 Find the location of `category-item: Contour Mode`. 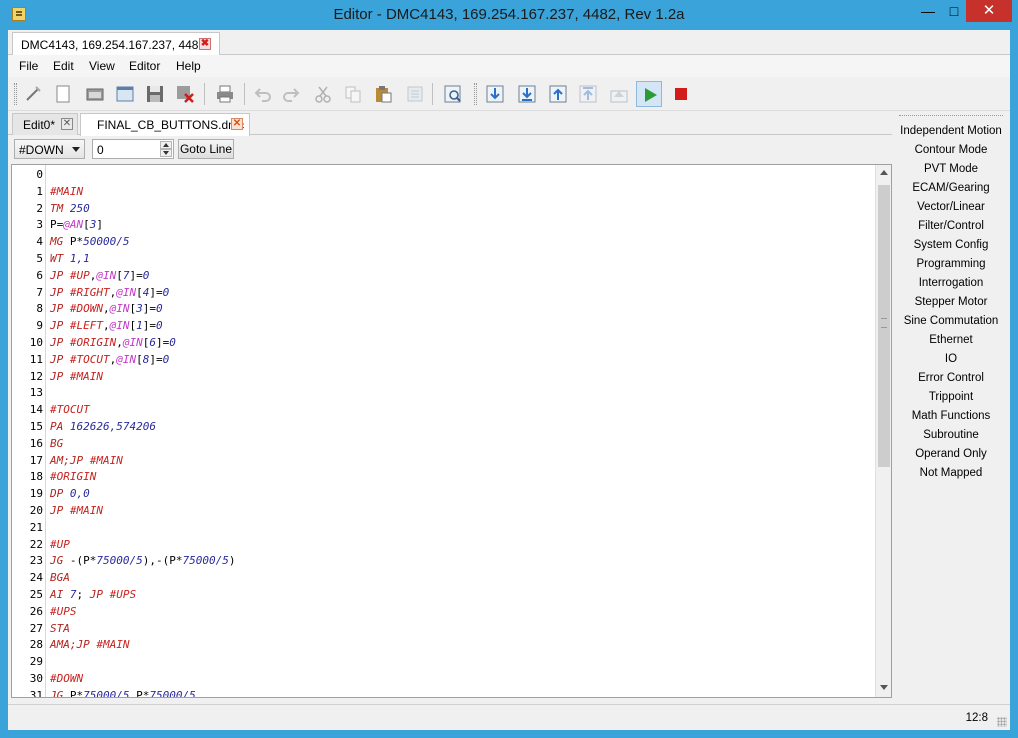

category-item: Contour Mode is located at coordinates (951, 150).